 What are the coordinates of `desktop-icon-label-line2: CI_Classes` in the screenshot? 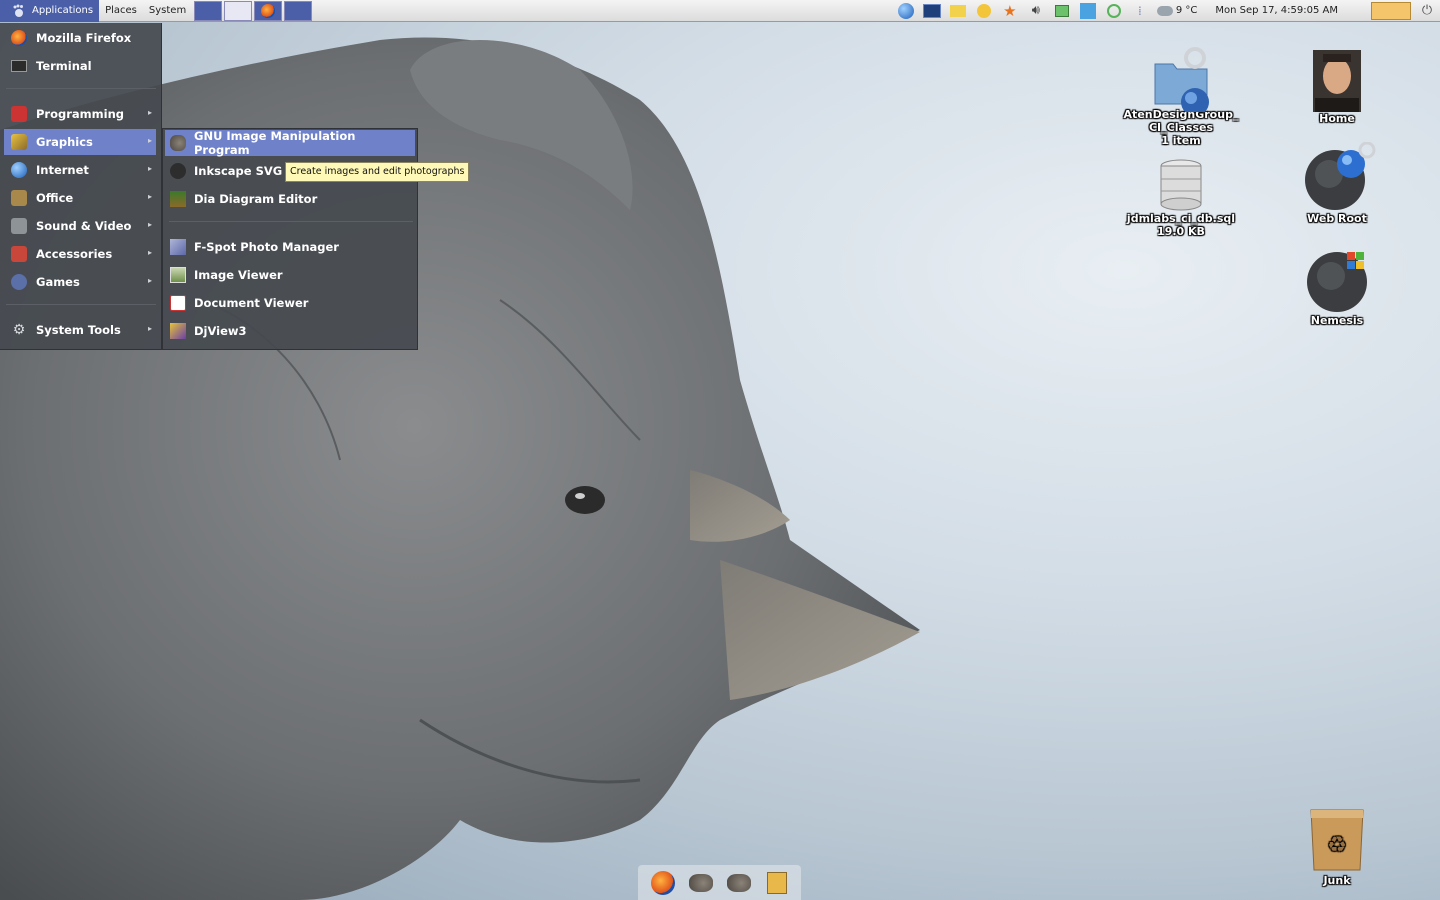 It's located at (1181, 127).